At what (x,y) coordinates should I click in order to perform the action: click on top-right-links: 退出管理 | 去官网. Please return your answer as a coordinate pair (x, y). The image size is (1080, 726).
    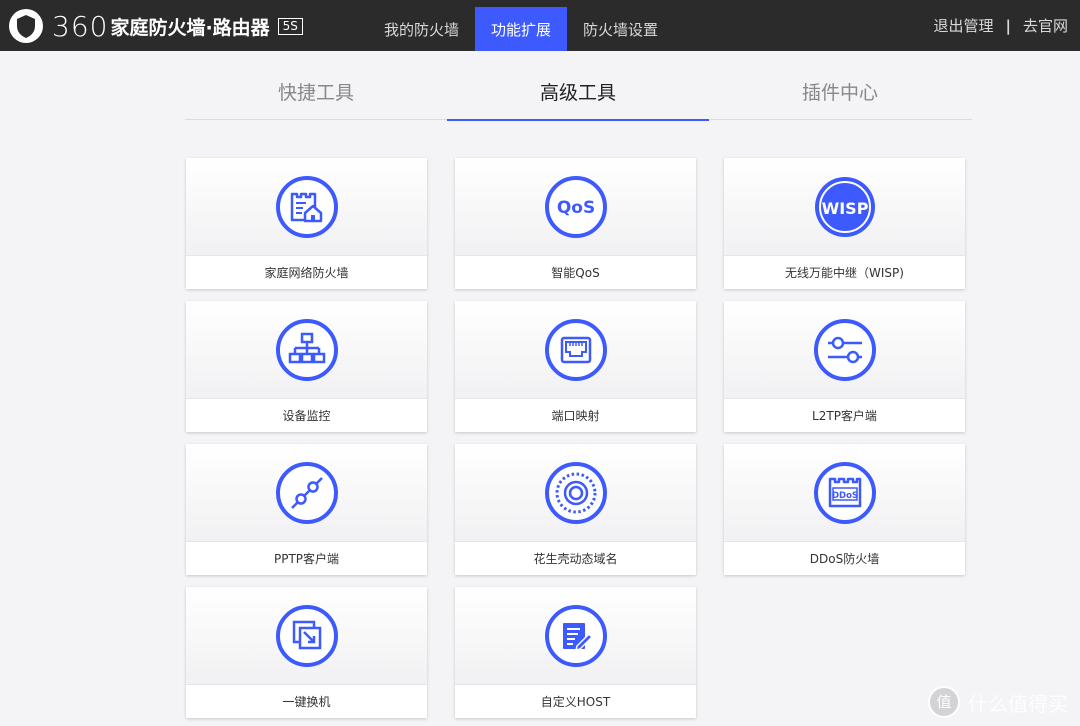
    Looking at the image, I should click on (1000, 25).